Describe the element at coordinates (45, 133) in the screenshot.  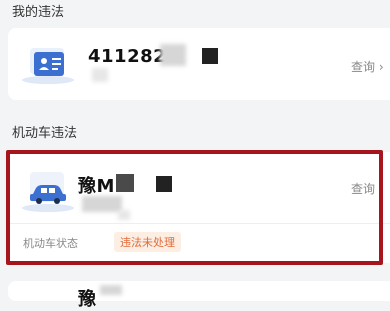
I see `vehicle-violations-title: 机动车违法` at that location.